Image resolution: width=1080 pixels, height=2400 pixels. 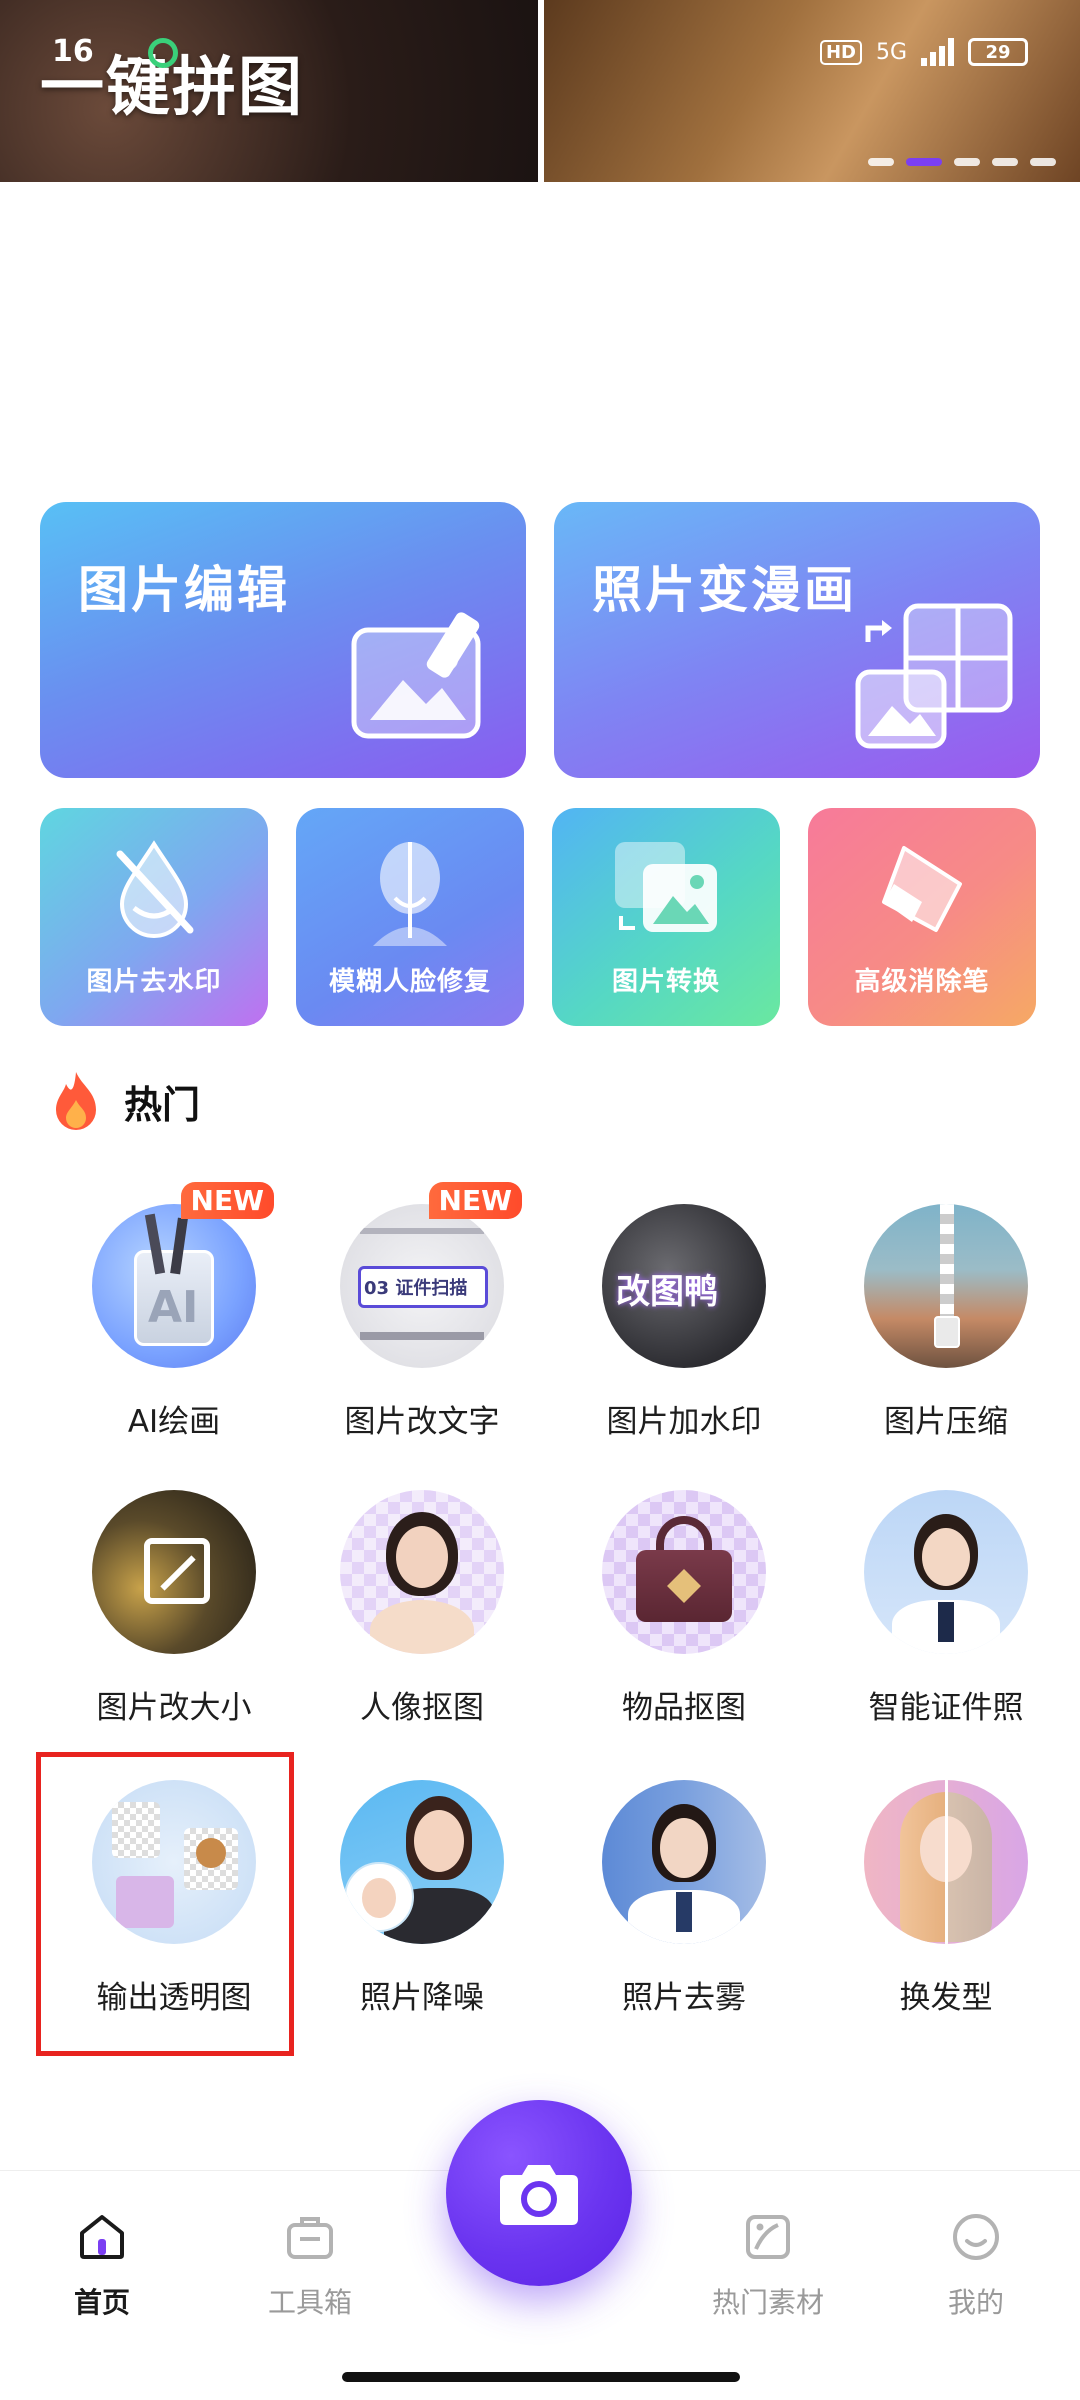 I want to click on eraser-card: 高级消除笔, so click(x=922, y=917).